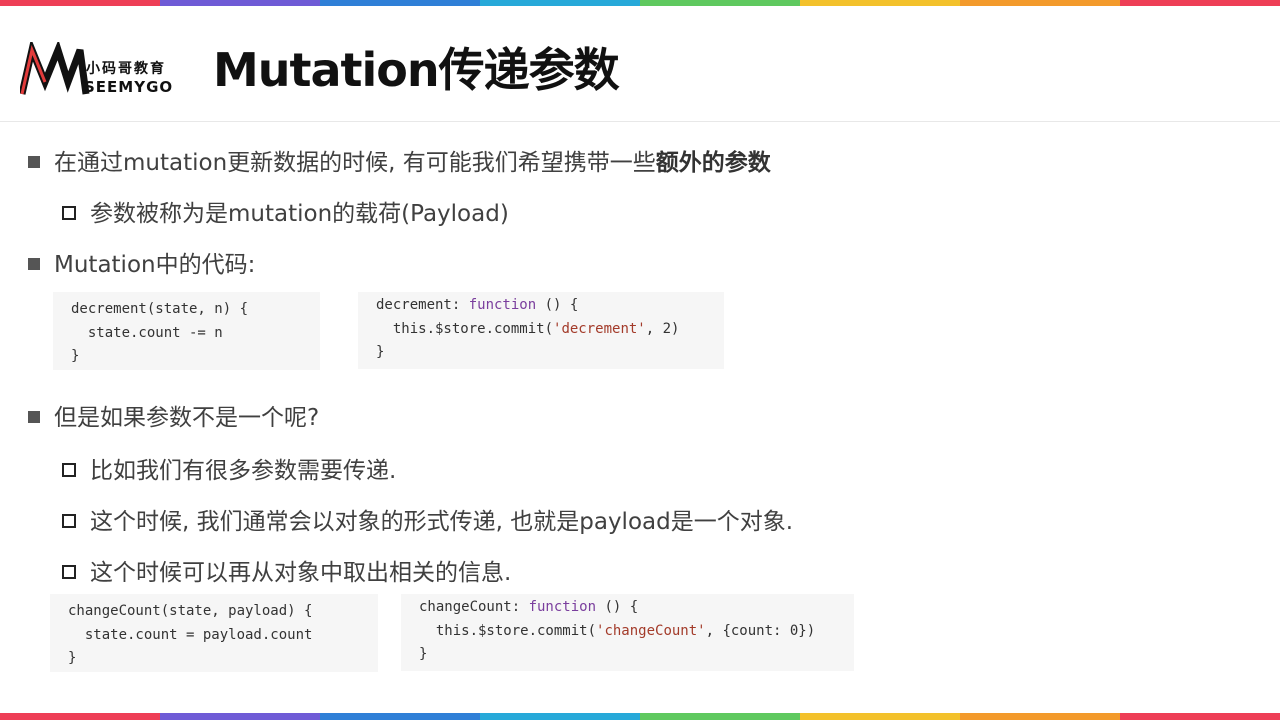  I want to click on code-line: state.count = payload.count, so click(190, 634).